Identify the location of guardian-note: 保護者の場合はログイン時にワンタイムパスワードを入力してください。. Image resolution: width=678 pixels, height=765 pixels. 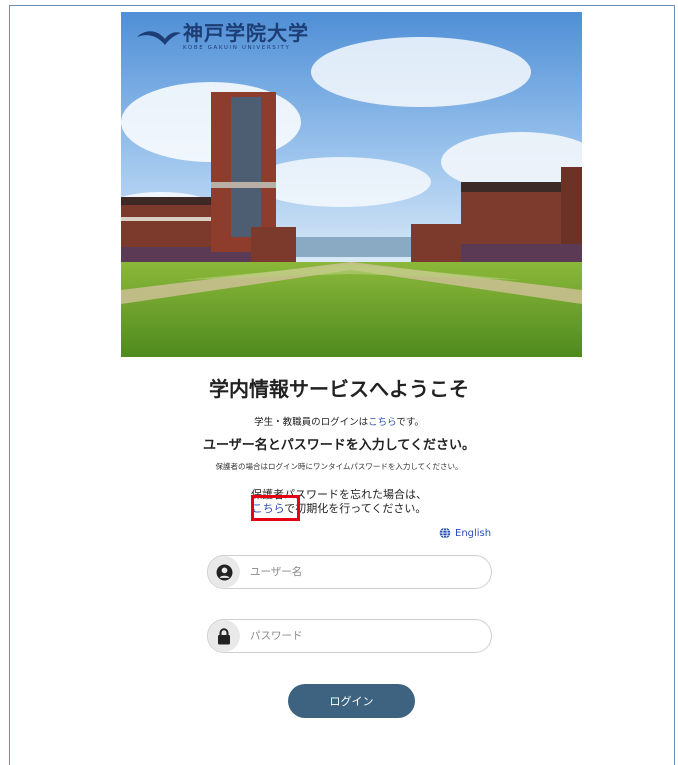
(339, 466).